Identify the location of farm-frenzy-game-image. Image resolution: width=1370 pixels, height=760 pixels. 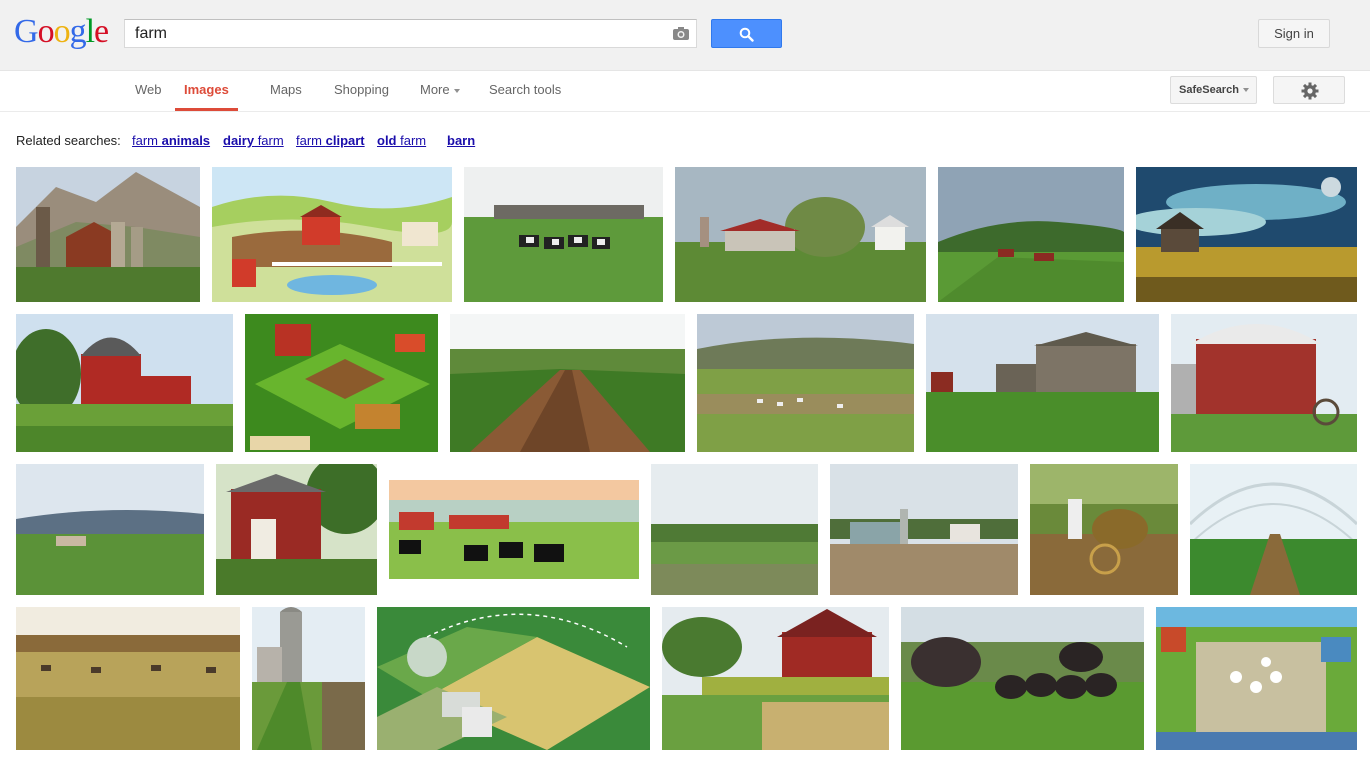
(1256, 678).